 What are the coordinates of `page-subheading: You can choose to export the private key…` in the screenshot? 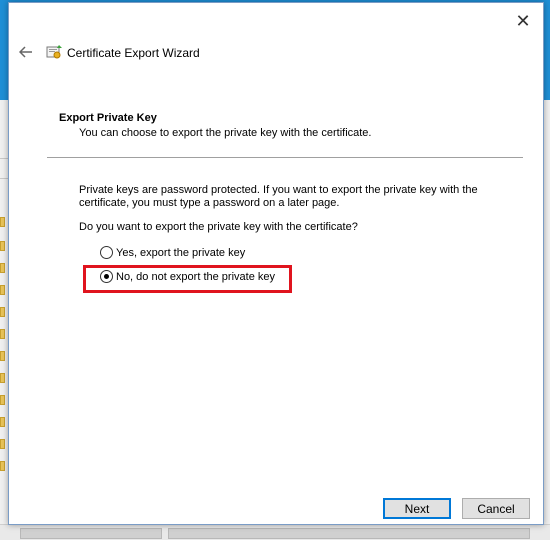 It's located at (225, 133).